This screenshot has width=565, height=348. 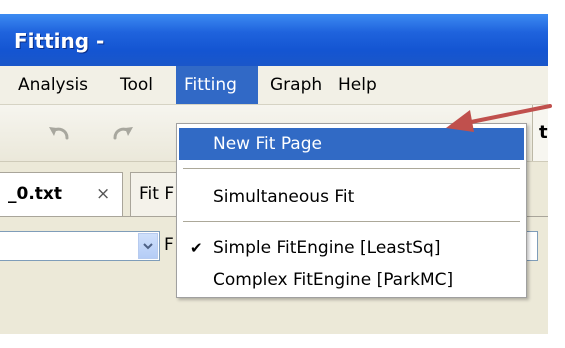 What do you see at coordinates (59, 41) in the screenshot?
I see `window-title: Fitting -` at bounding box center [59, 41].